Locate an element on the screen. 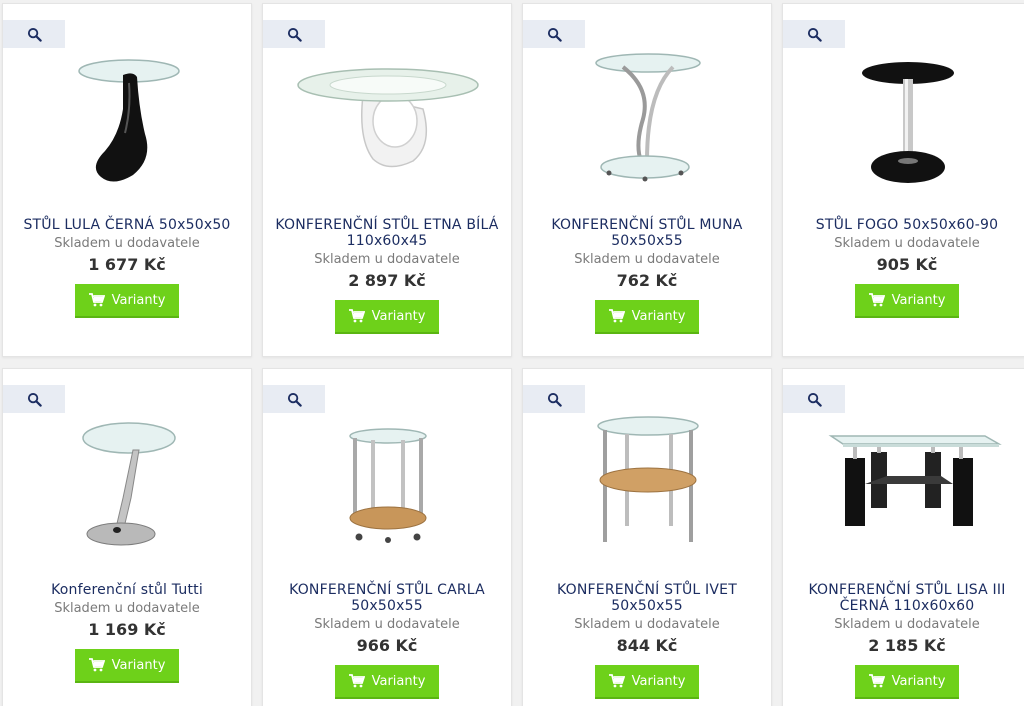 This screenshot has height=706, width=1024. product-price: 1 169 Kč is located at coordinates (127, 629).